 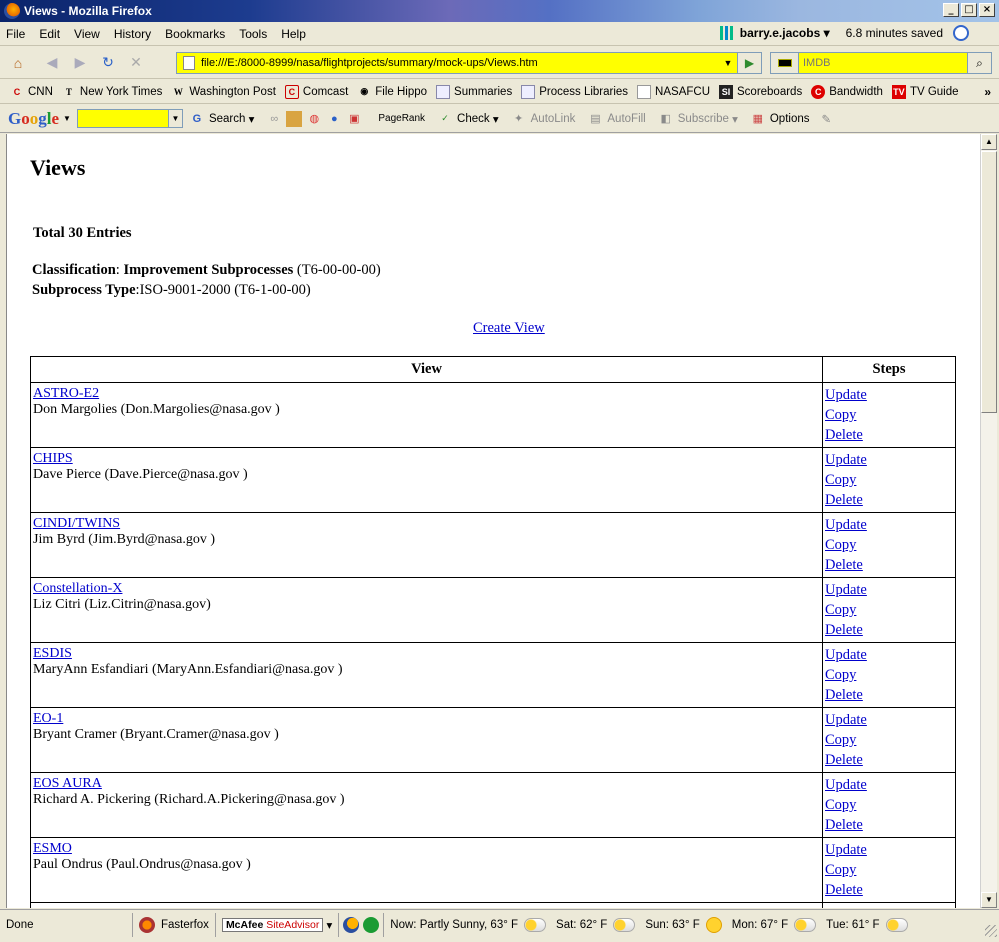 I want to click on green-status-icon, so click(x=371, y=924).